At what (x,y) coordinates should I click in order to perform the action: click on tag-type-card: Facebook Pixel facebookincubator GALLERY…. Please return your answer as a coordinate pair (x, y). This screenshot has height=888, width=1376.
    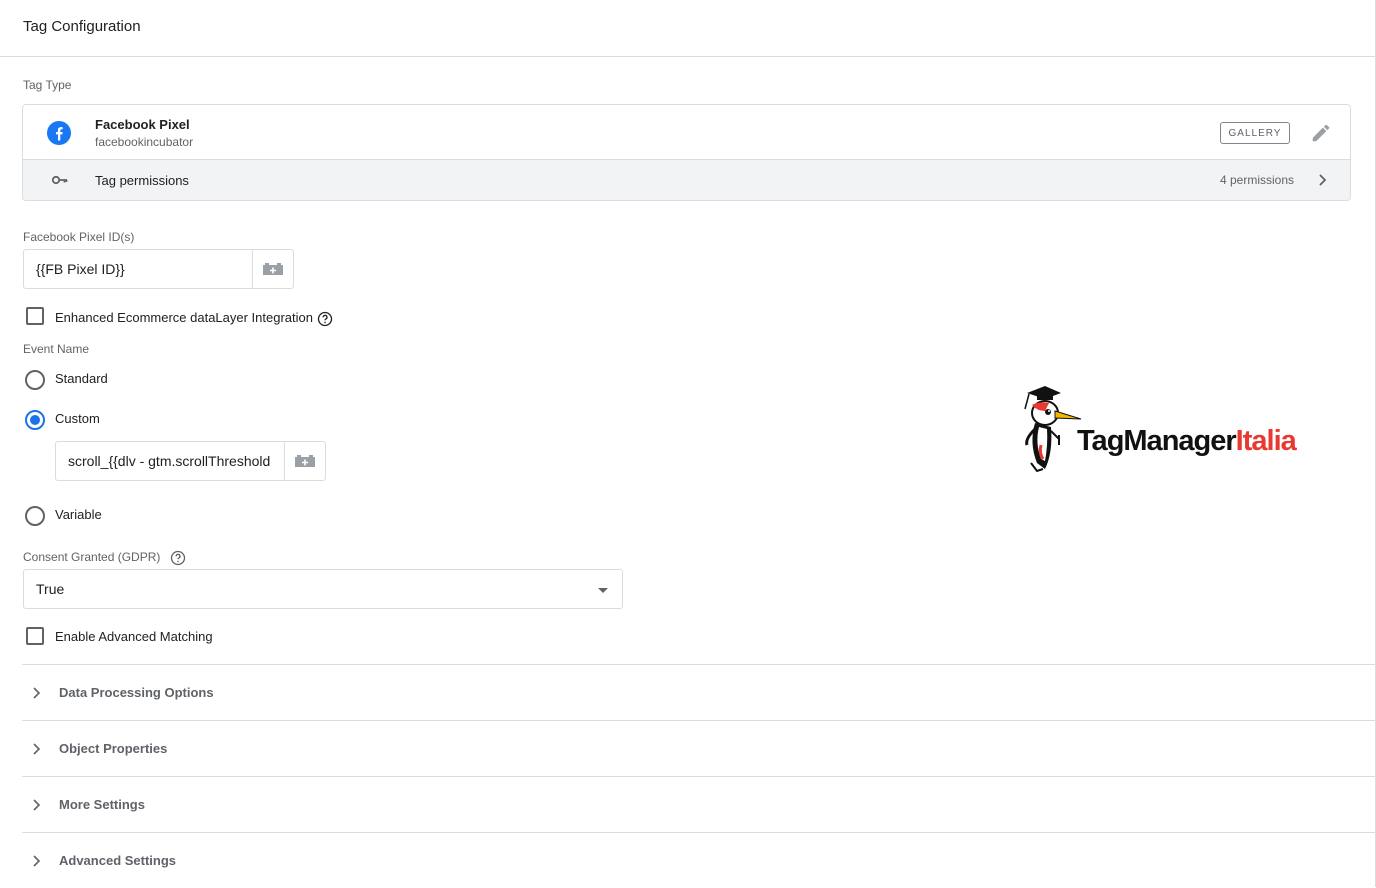
    Looking at the image, I should click on (686, 152).